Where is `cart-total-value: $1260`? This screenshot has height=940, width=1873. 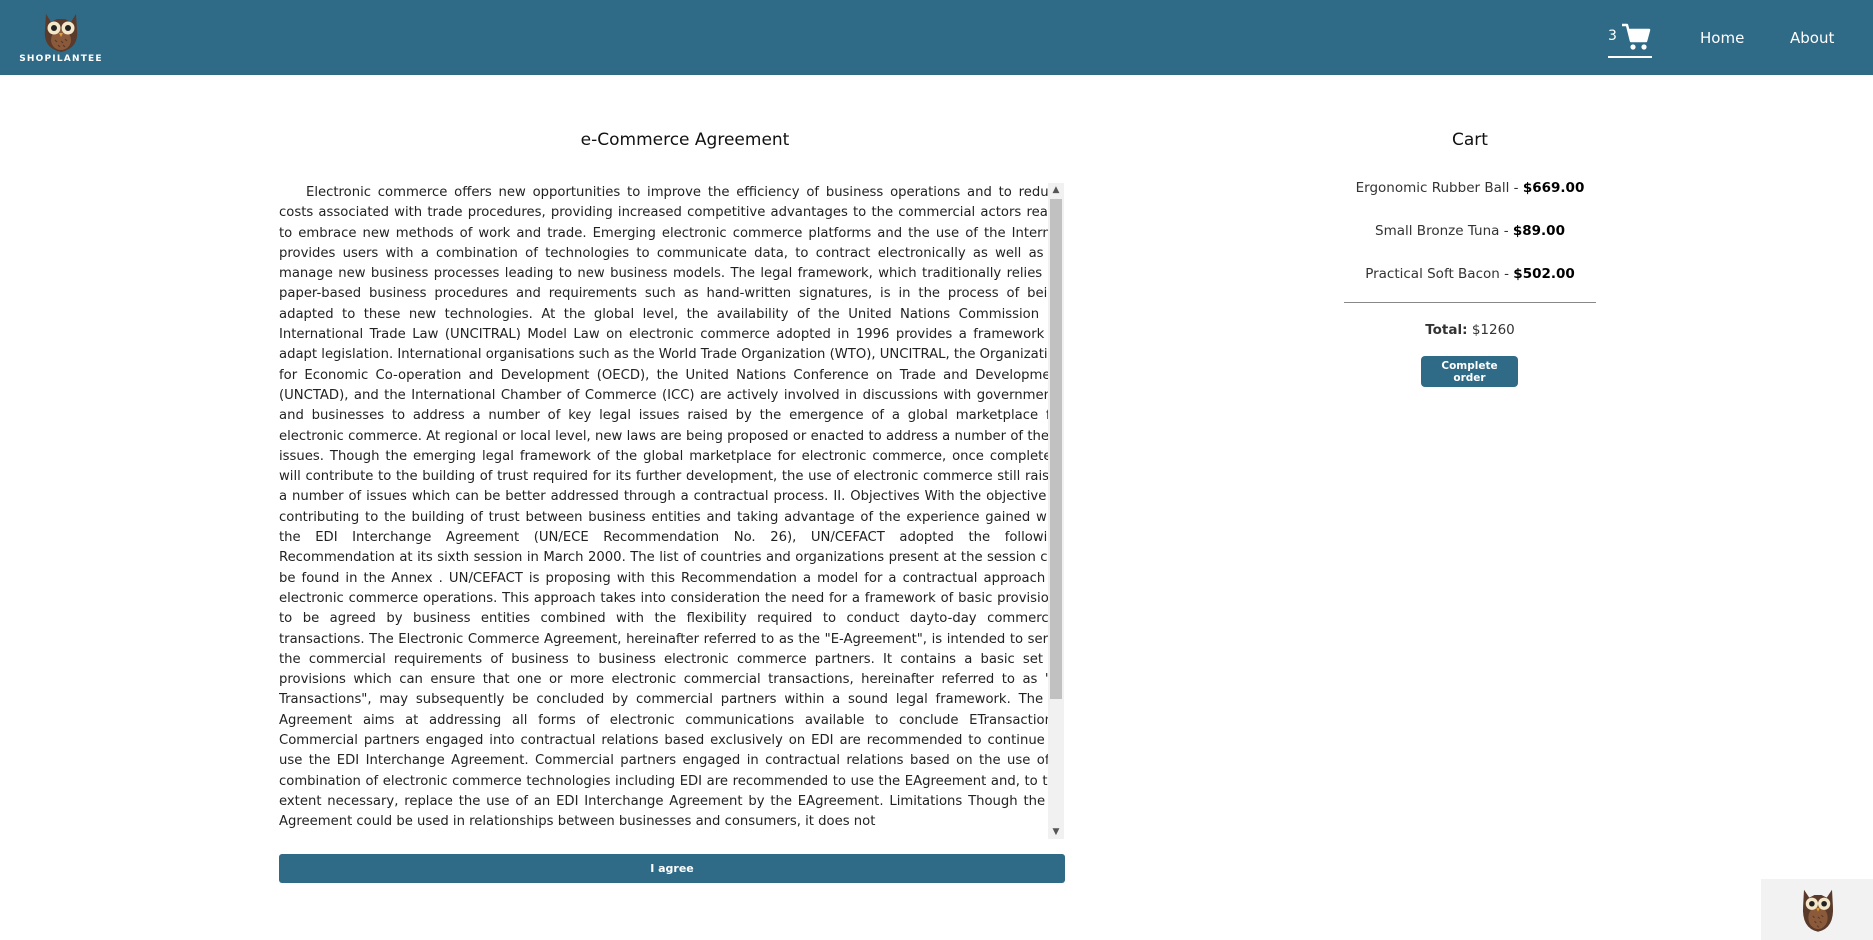
cart-total-value: $1260 is located at coordinates (1493, 330).